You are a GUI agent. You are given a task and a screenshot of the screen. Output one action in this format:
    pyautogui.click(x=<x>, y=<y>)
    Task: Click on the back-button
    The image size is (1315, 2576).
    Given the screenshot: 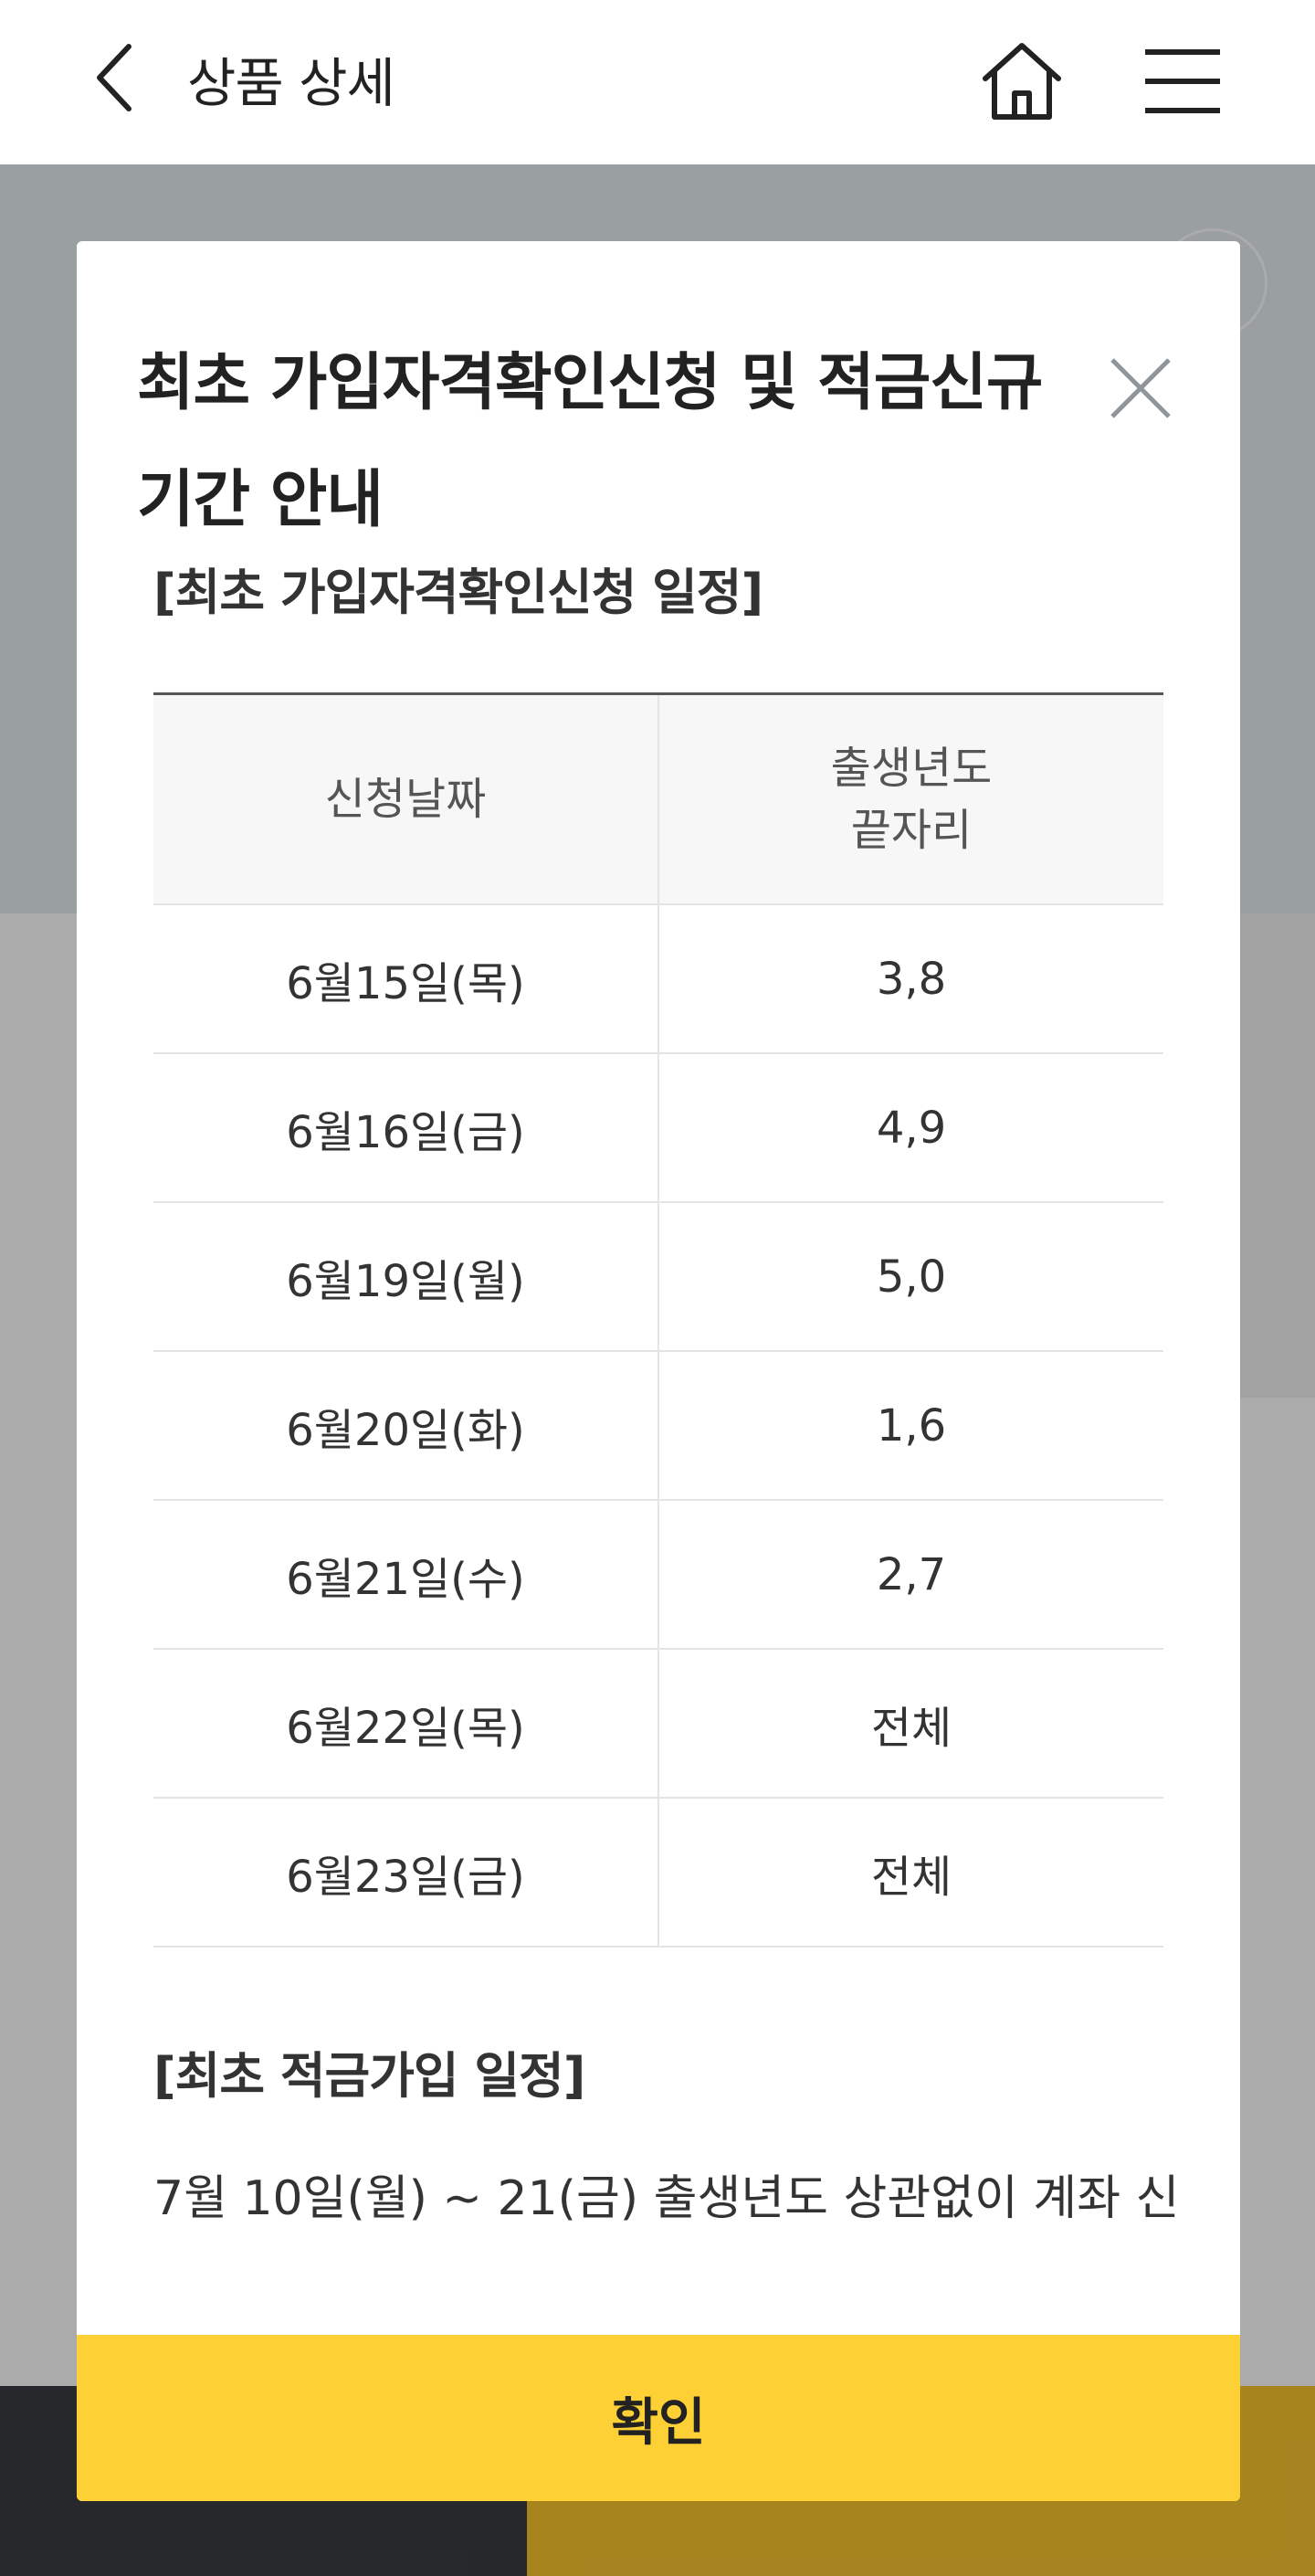 What is the action you would take?
    pyautogui.click(x=115, y=78)
    